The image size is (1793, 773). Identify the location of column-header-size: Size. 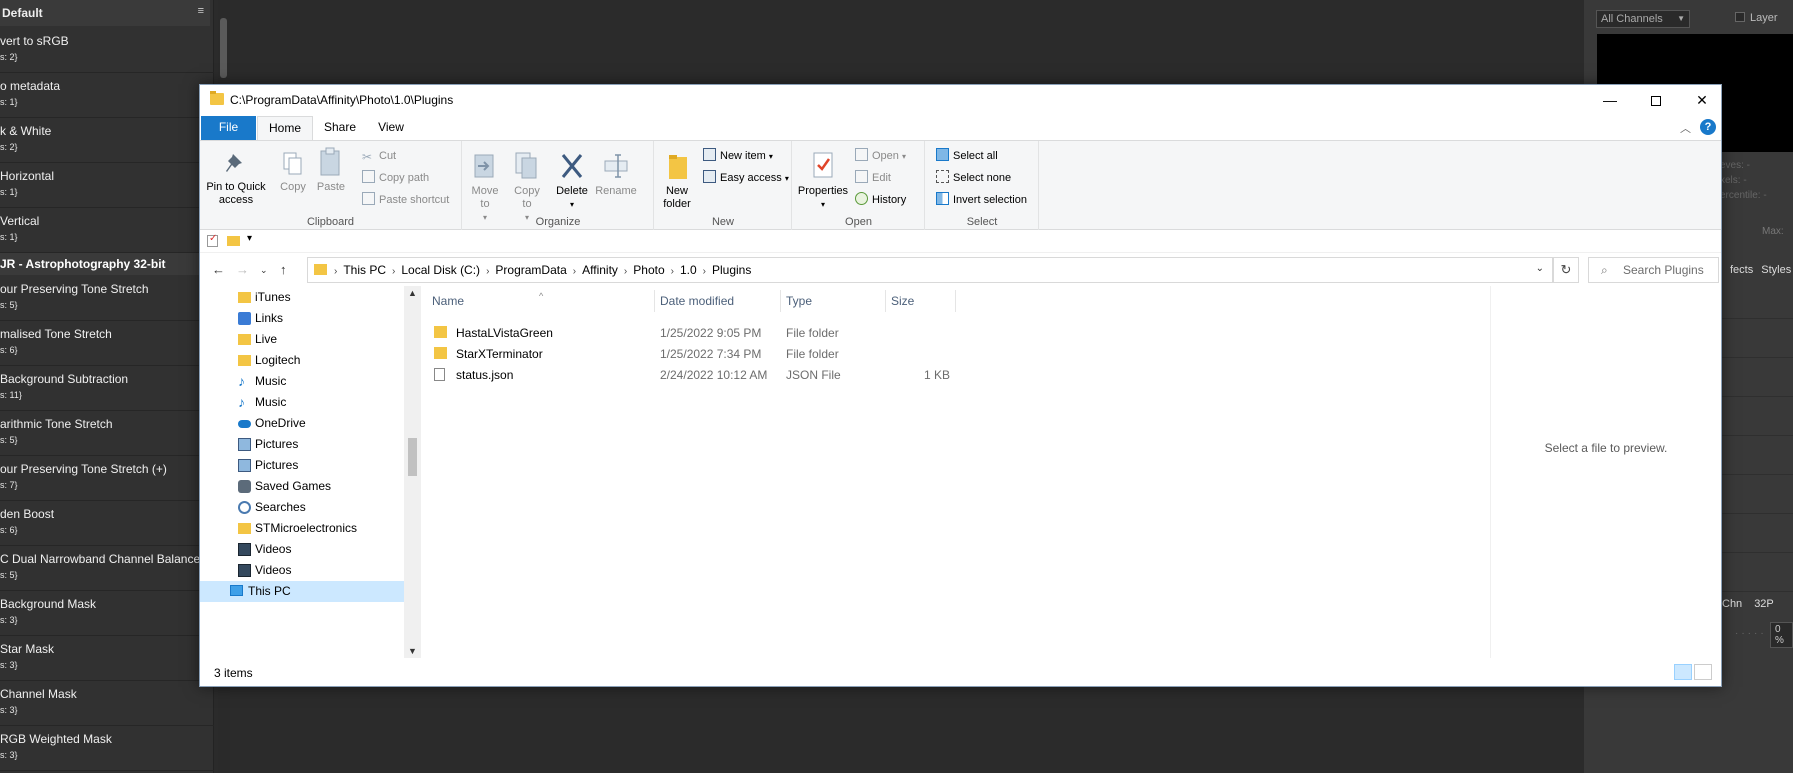
(902, 301).